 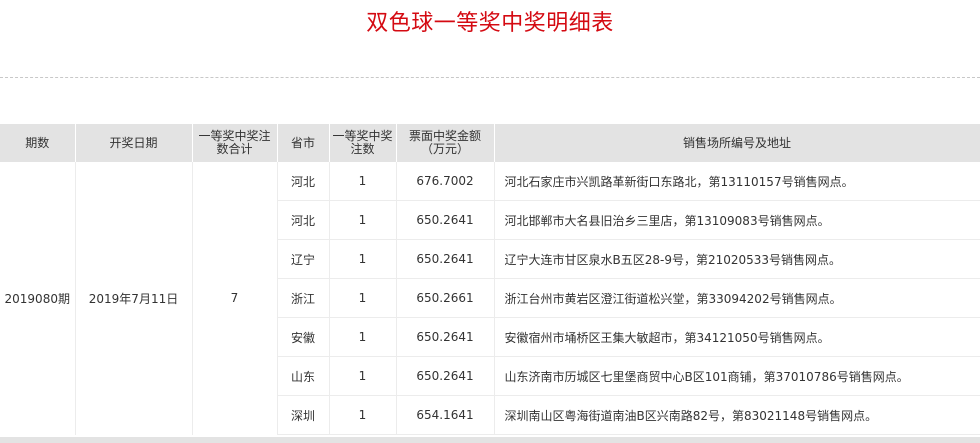 I want to click on address-cell: 辽宁大连市甘区泉水B五区28-9号，第21020533号销售网点。, so click(x=737, y=259).